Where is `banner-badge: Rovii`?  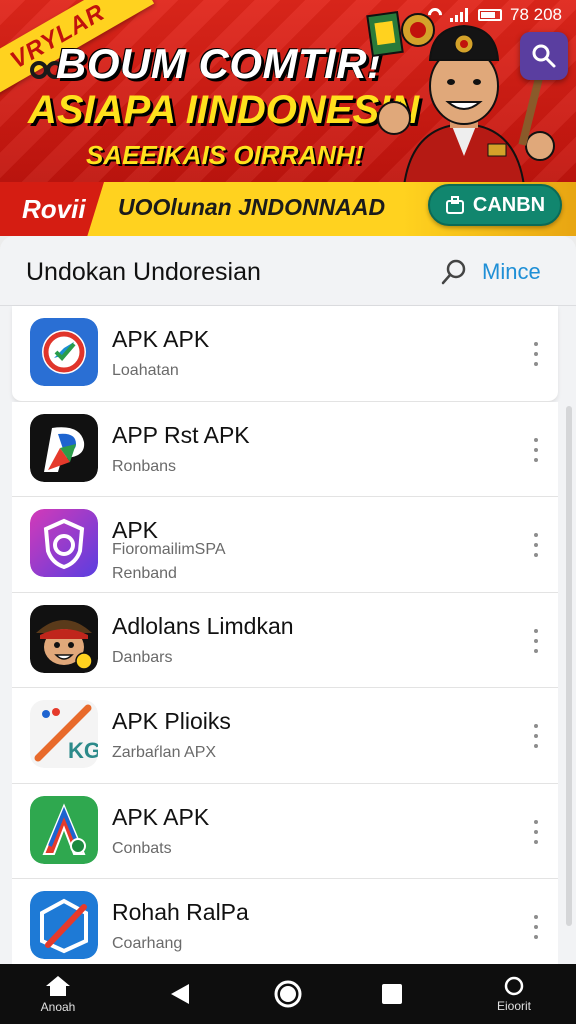 banner-badge: Rovii is located at coordinates (52, 209).